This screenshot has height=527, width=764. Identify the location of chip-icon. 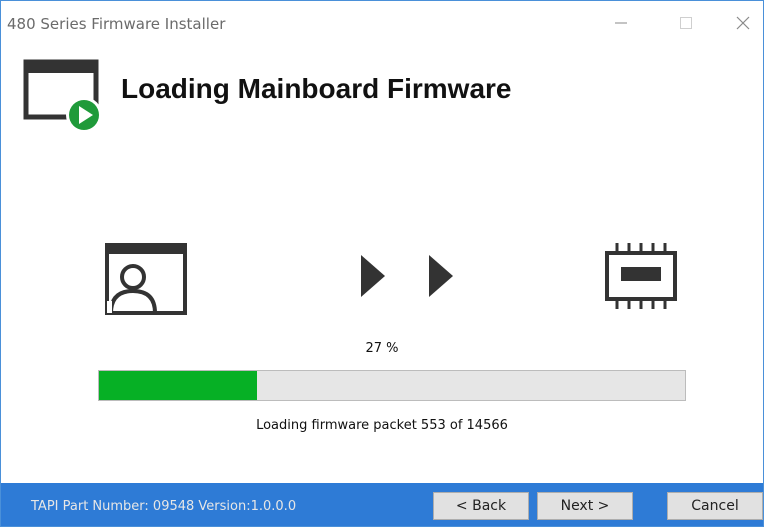
(641, 276).